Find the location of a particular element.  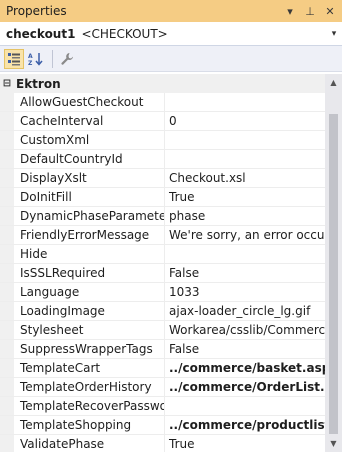

properties-toolbar: A Z is located at coordinates (171, 59).